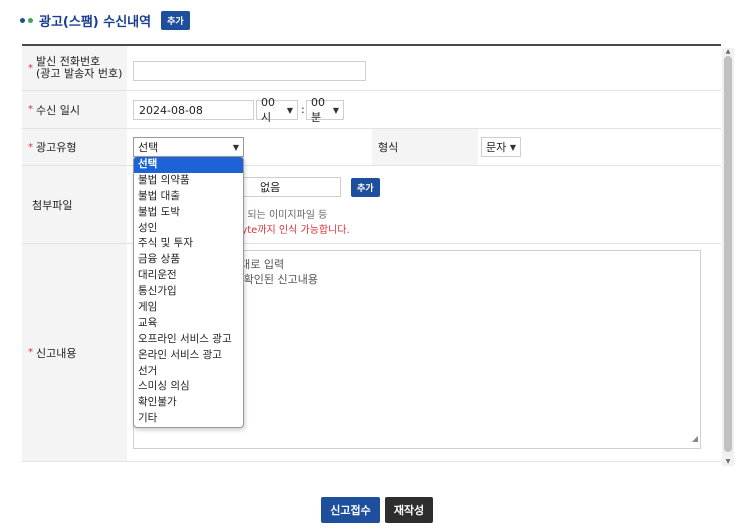  I want to click on received-date-input: 2024-08-08, so click(193, 110).